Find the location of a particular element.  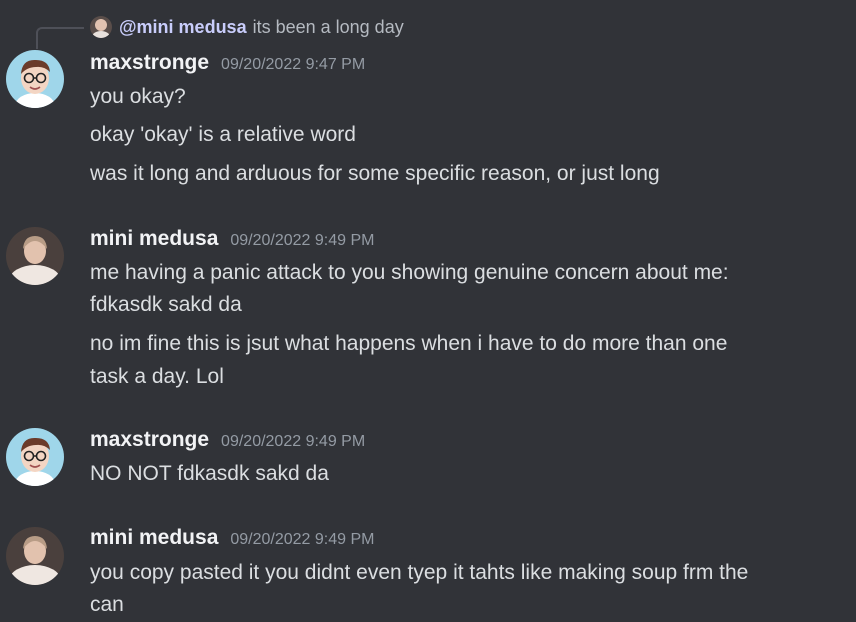

message-line: fdkasdk sakd da is located at coordinates (166, 304).